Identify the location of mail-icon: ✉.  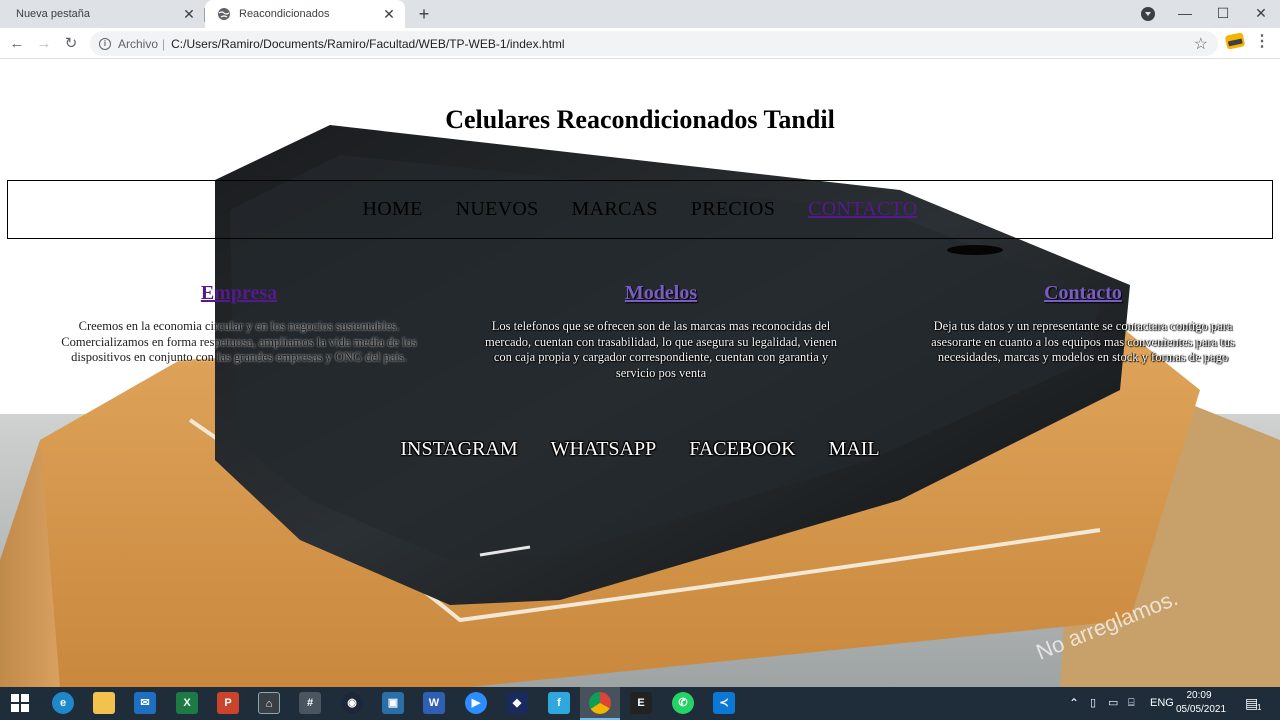
(145, 703).